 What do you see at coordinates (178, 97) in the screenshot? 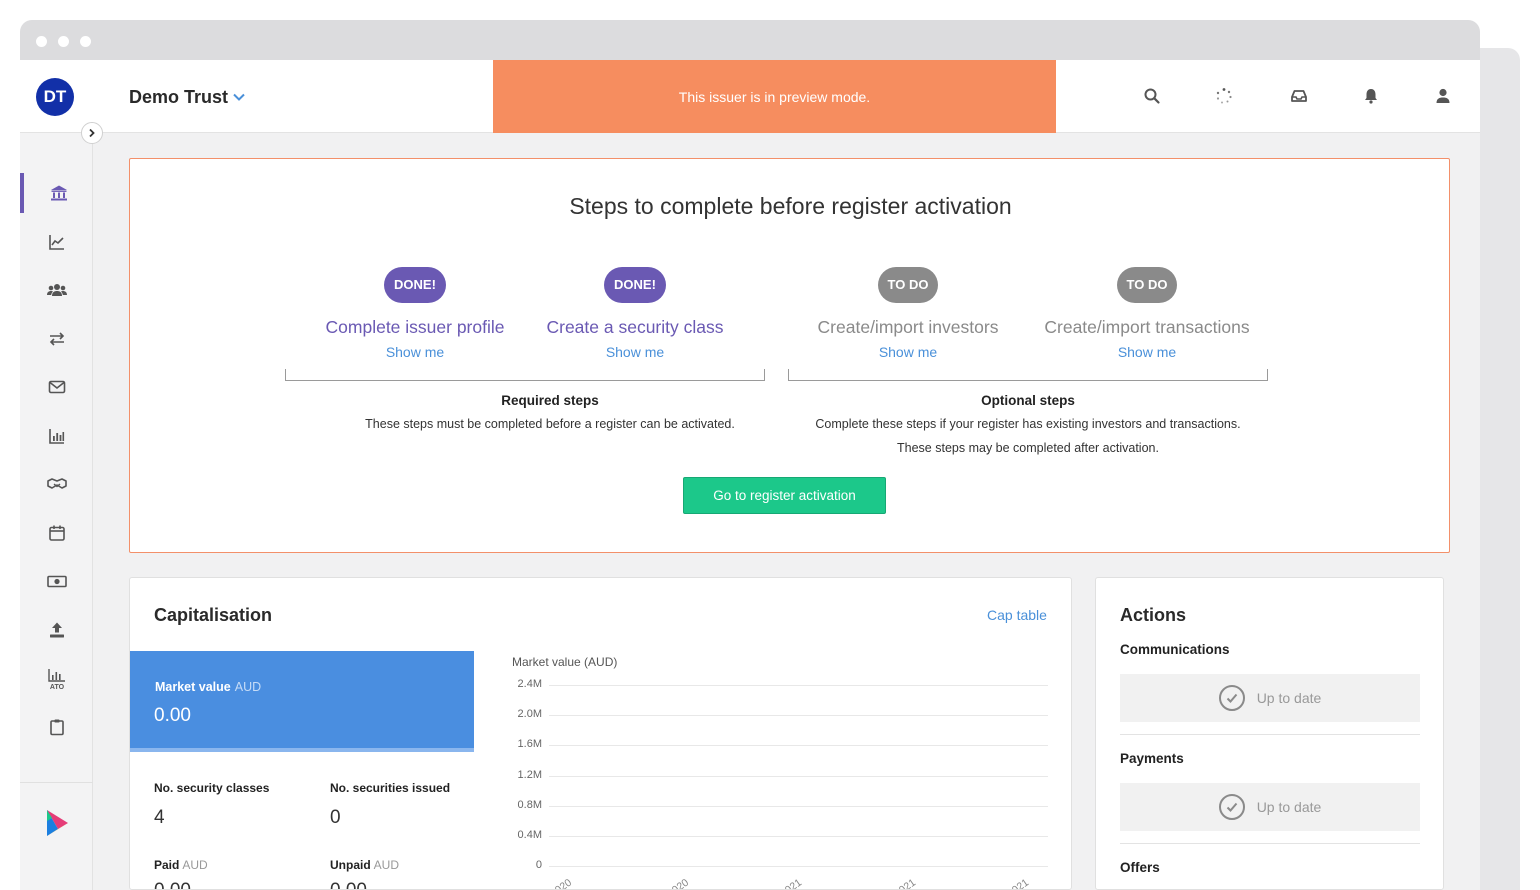
I see `issuer-name: Demo Trust` at bounding box center [178, 97].